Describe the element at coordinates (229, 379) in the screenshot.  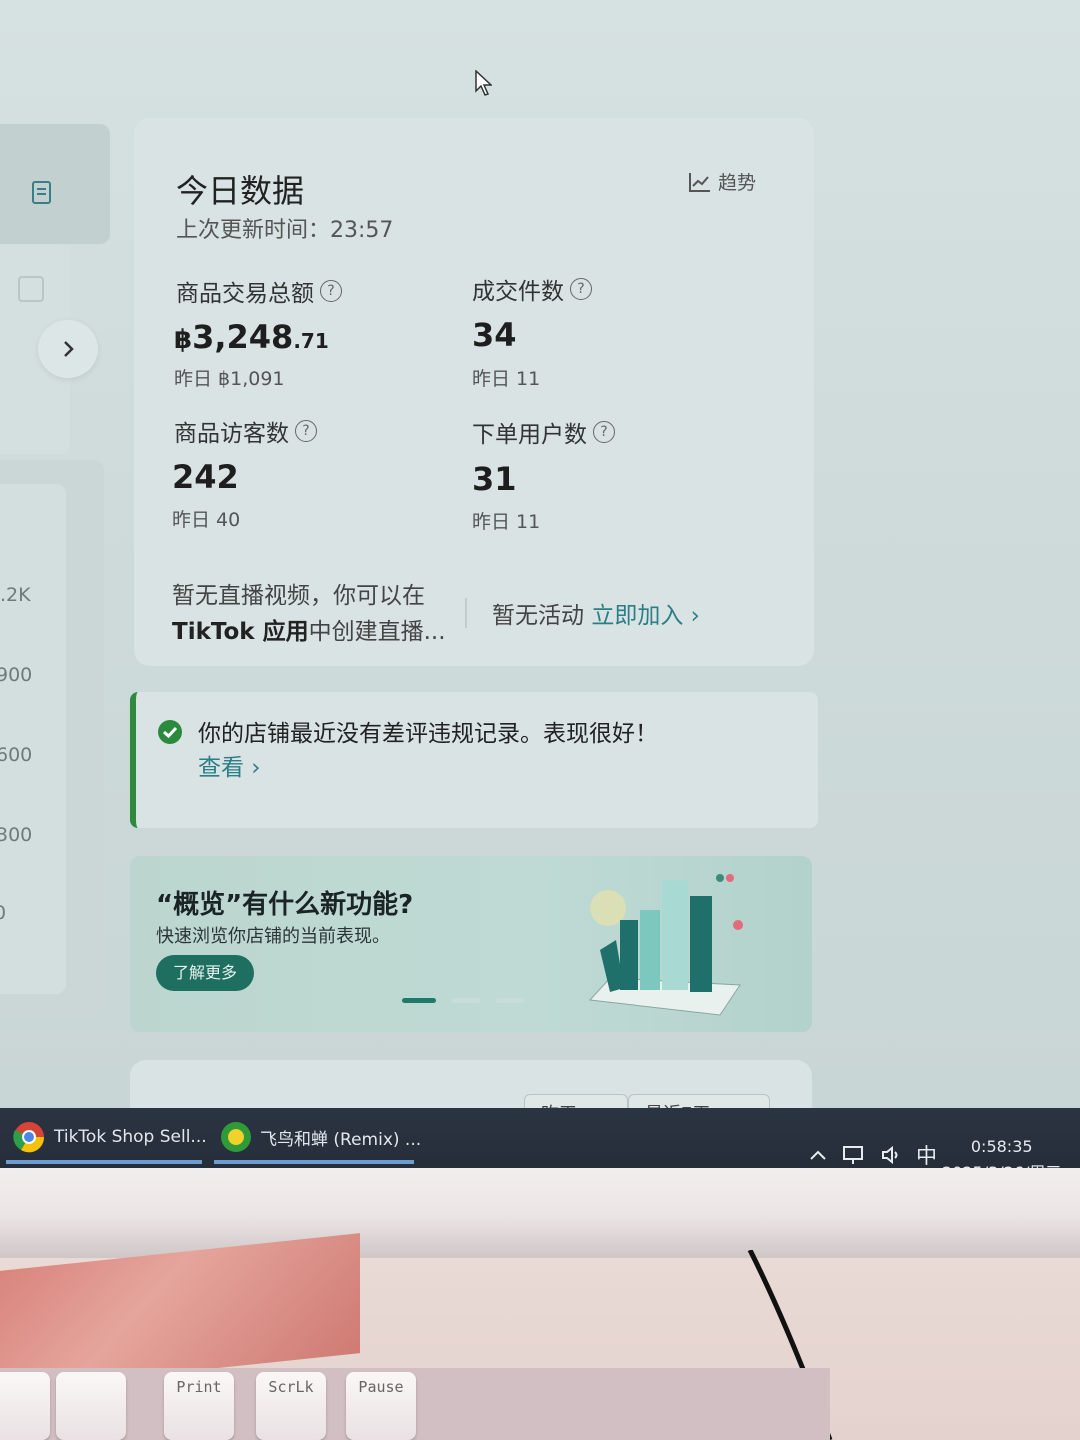
I see `metric-gmv-yesterday: 昨日 ฿1,091` at that location.